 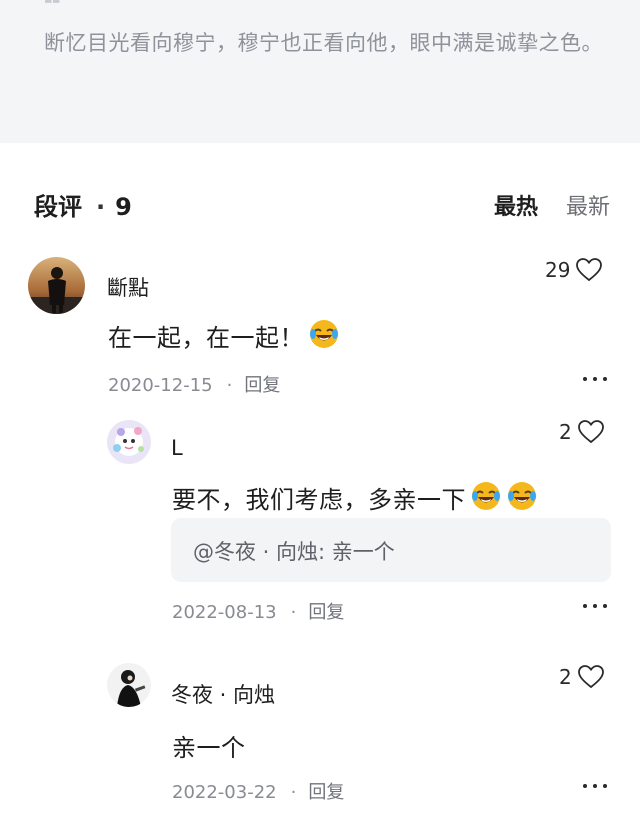 What do you see at coordinates (574, 270) in the screenshot?
I see `like-button: 29` at bounding box center [574, 270].